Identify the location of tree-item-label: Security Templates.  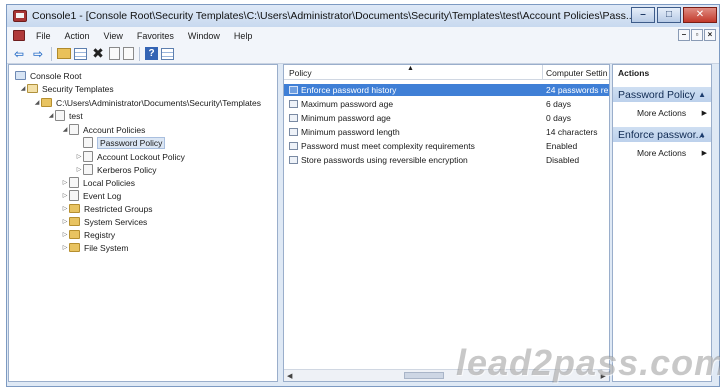
(78, 88).